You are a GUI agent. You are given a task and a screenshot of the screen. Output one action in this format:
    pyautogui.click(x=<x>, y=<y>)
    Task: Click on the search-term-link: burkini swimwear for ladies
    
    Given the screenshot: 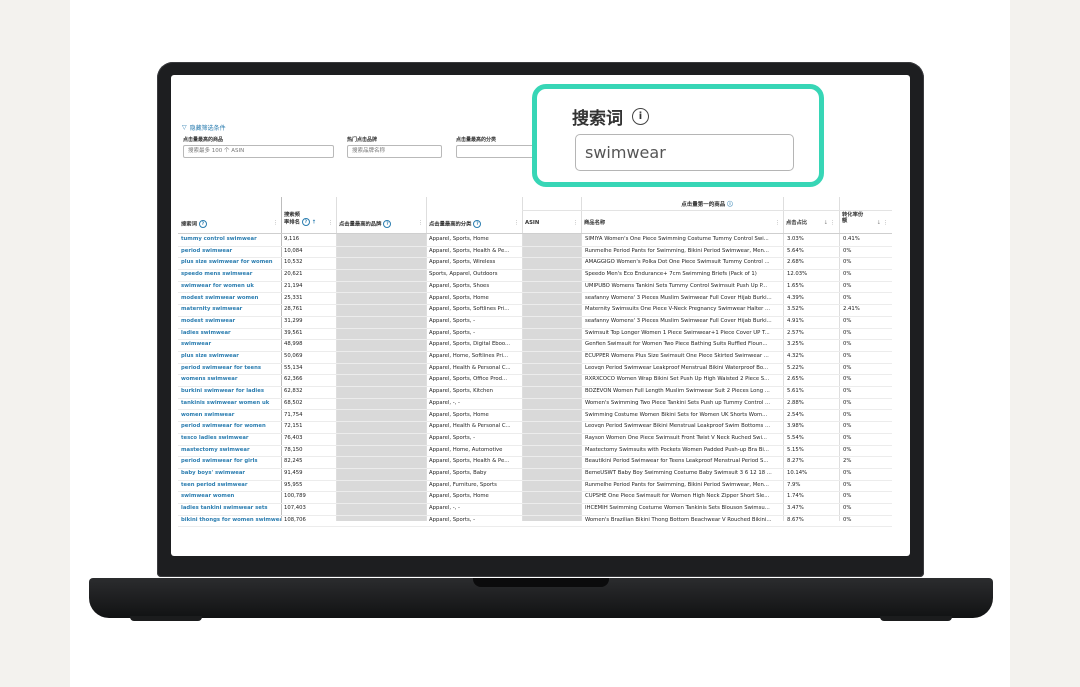 What is the action you would take?
    pyautogui.click(x=231, y=391)
    